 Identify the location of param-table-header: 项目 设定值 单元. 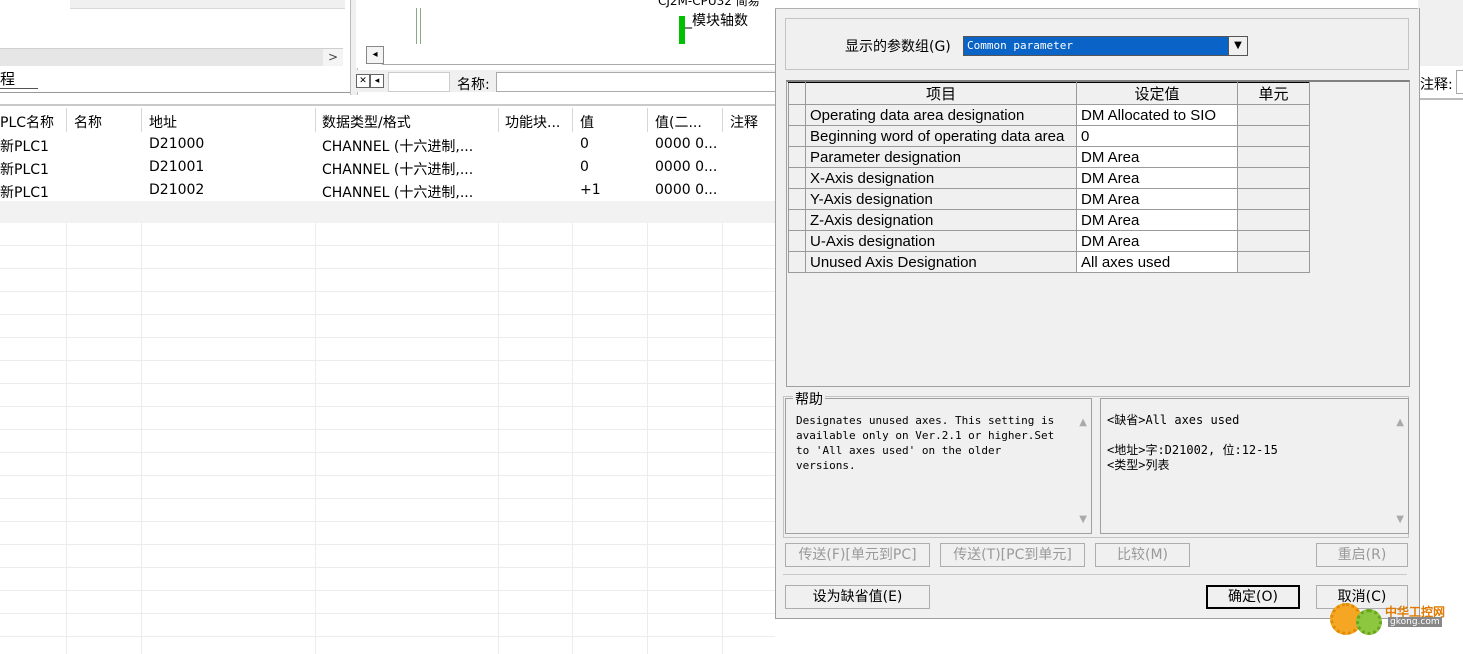
(1049, 93).